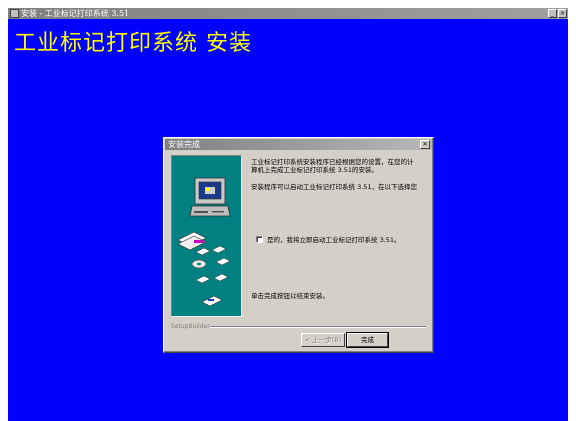 This screenshot has width=576, height=421. What do you see at coordinates (199, 264) in the screenshot?
I see `cd-icon` at bounding box center [199, 264].